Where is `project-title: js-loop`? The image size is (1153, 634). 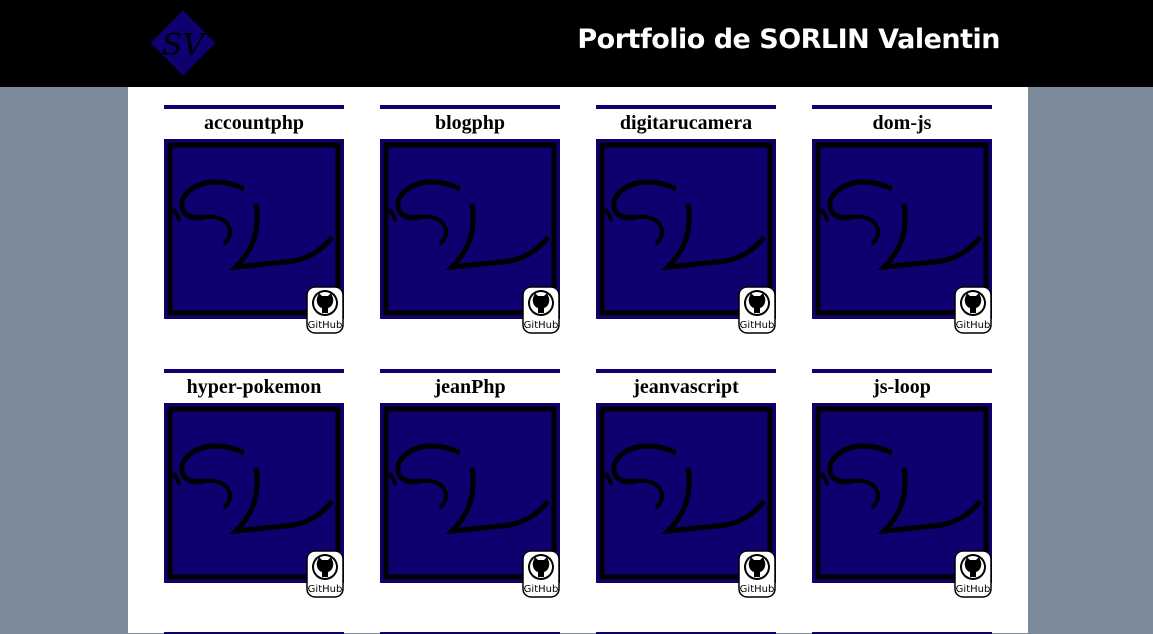
project-title: js-loop is located at coordinates (902, 388).